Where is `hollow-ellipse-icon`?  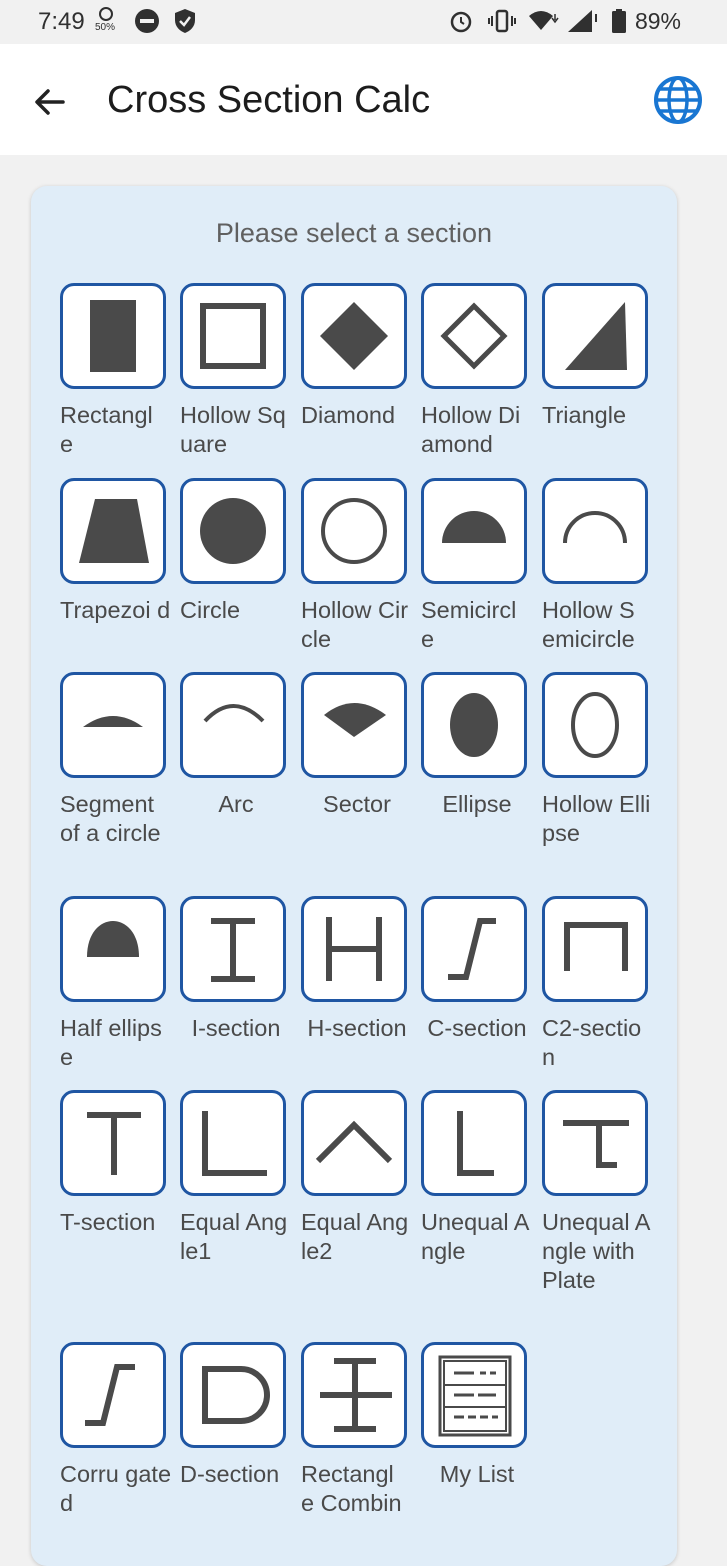 hollow-ellipse-icon is located at coordinates (595, 725).